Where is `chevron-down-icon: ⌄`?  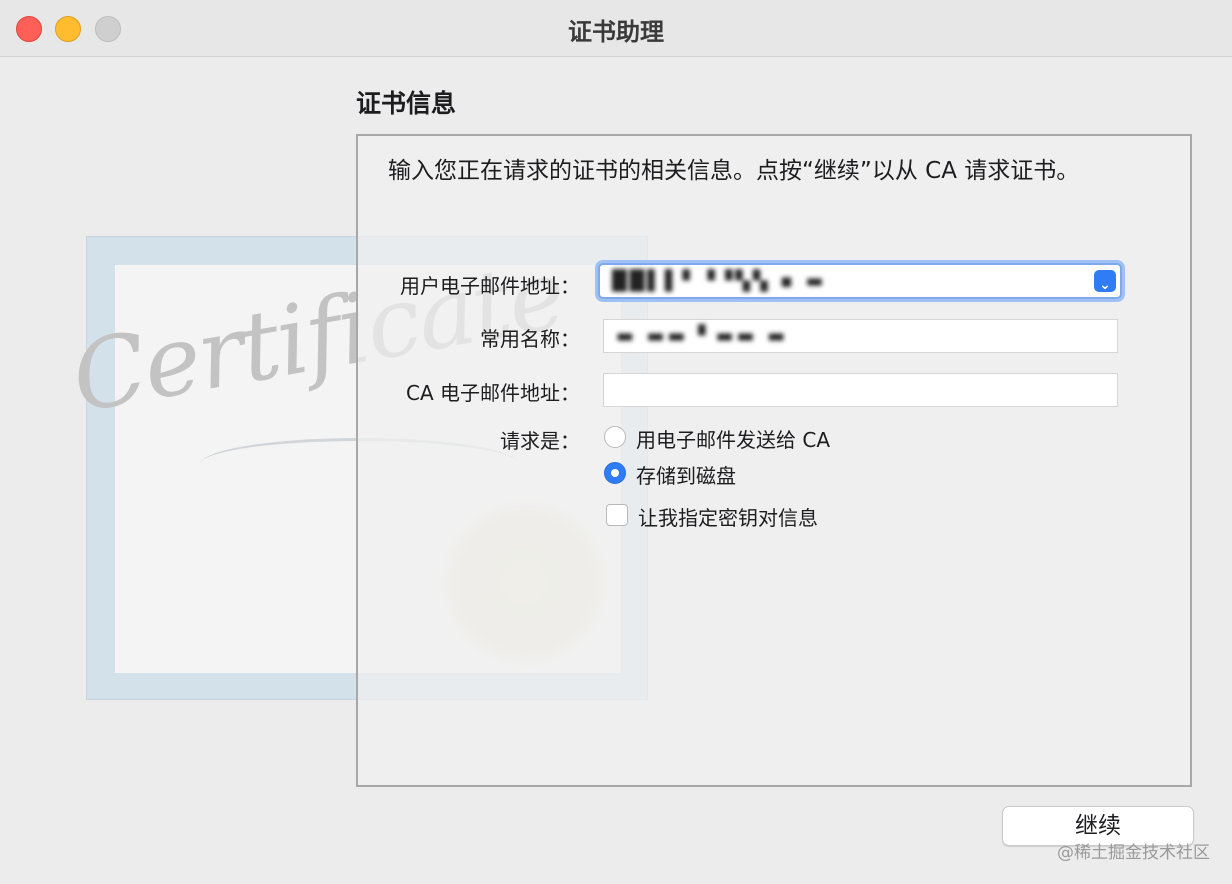 chevron-down-icon: ⌄ is located at coordinates (1105, 281).